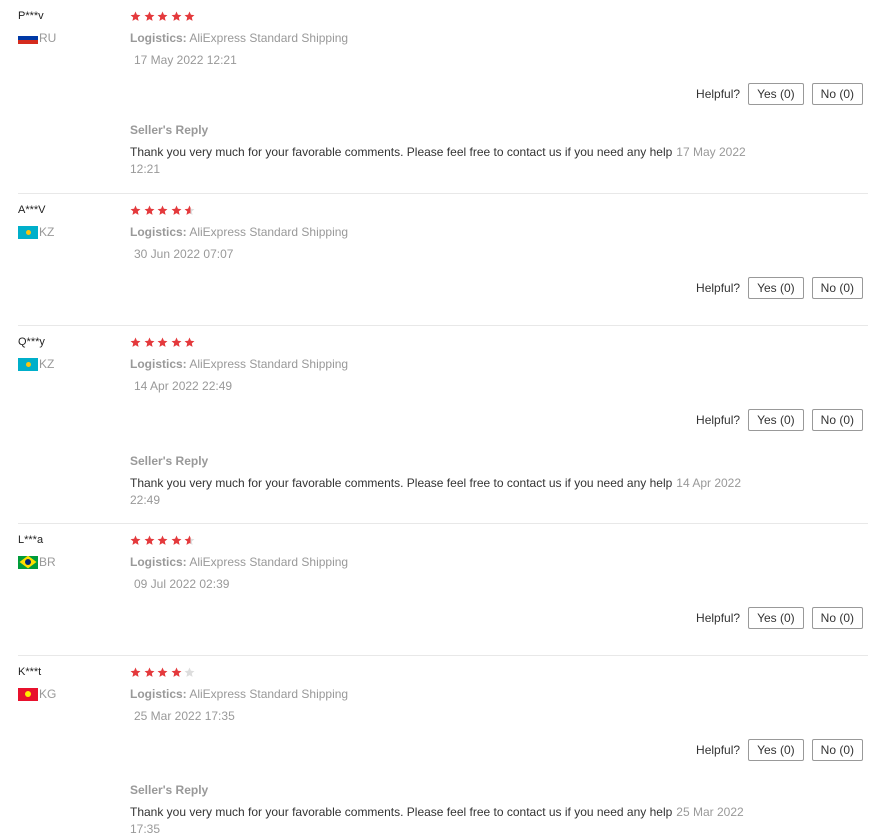 The height and width of the screenshot is (838, 892). Describe the element at coordinates (32, 210) in the screenshot. I see `reviewer-name: A***V` at that location.